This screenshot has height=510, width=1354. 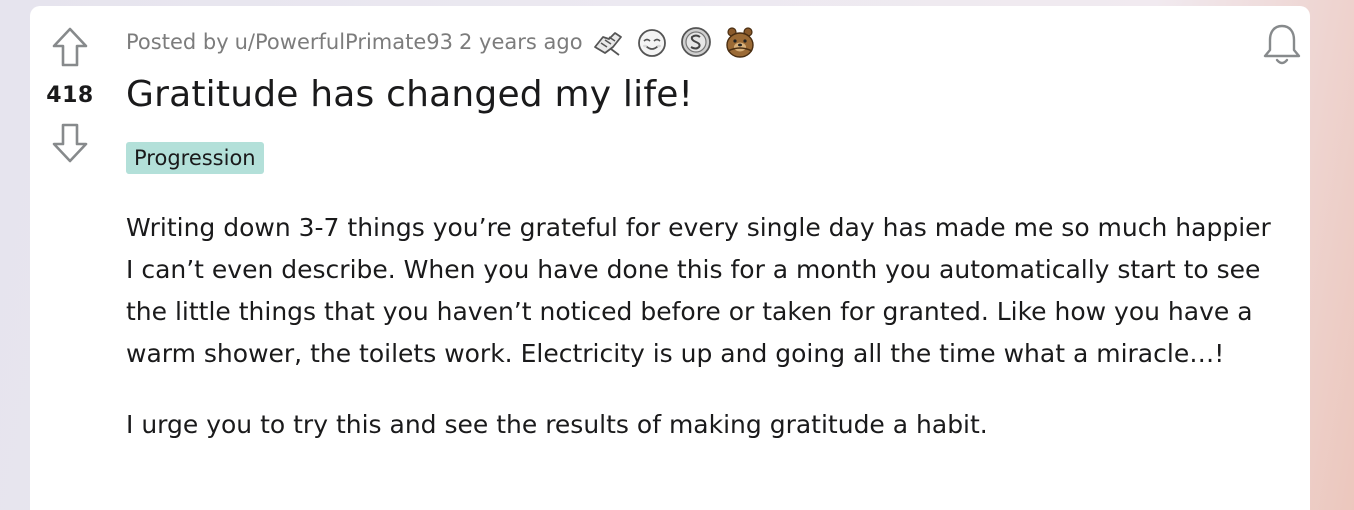 What do you see at coordinates (652, 42) in the screenshot?
I see `wholesome-face-award-icon` at bounding box center [652, 42].